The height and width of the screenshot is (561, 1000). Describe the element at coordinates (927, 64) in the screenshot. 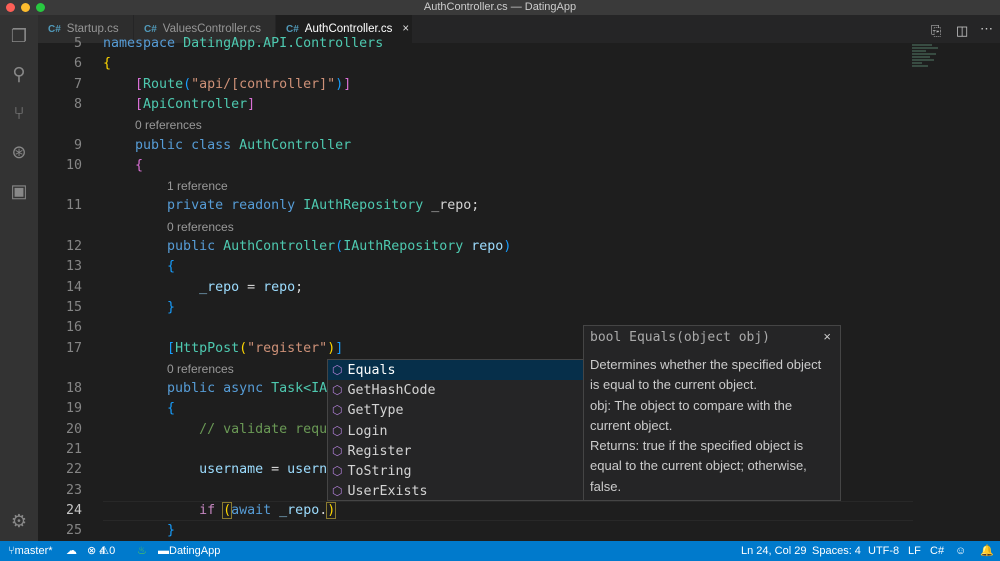

I see `minimap` at that location.